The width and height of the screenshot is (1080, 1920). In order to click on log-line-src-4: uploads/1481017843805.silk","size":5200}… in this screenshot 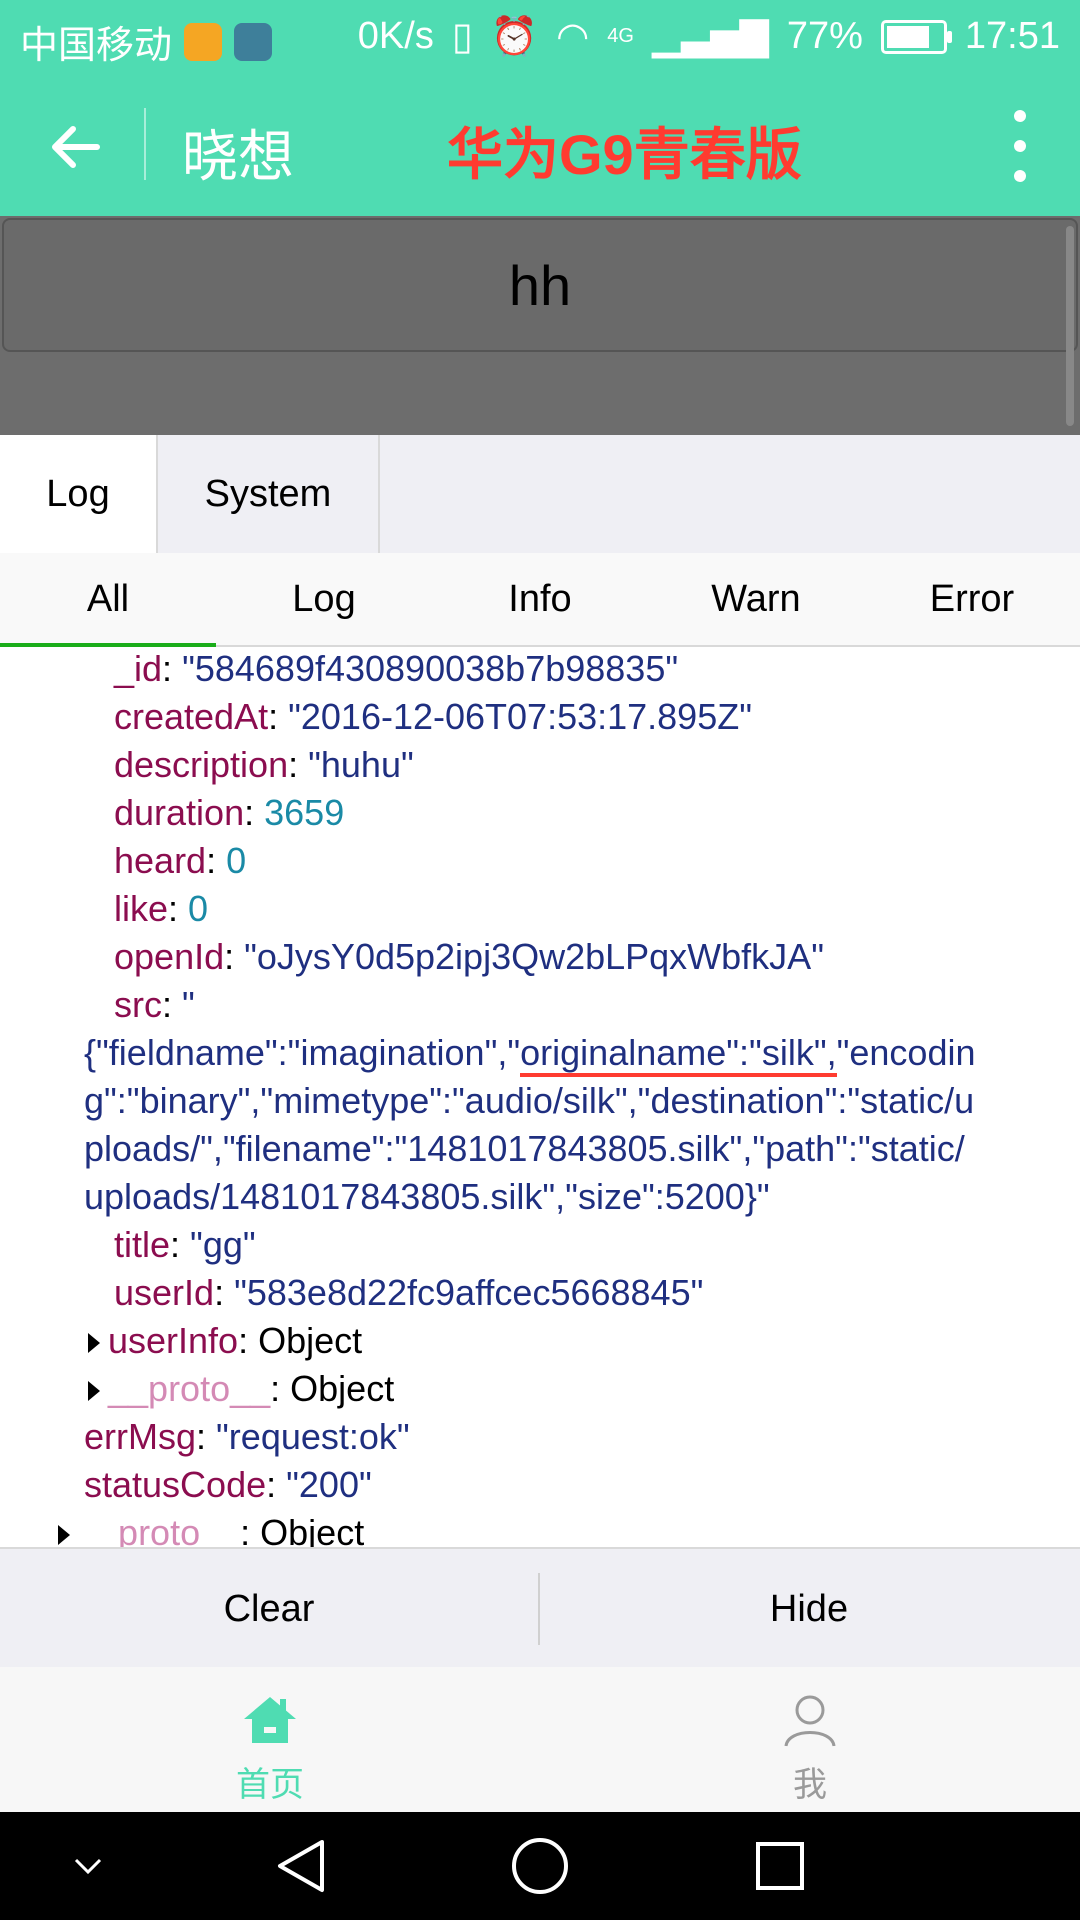, I will do `click(427, 1196)`.